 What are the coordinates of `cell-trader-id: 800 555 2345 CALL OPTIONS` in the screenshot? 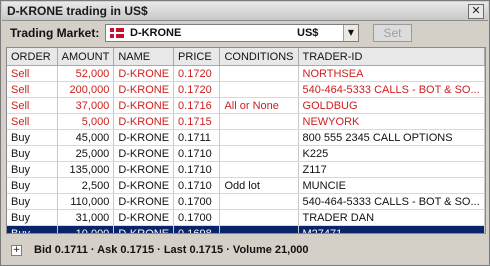 It's located at (391, 137).